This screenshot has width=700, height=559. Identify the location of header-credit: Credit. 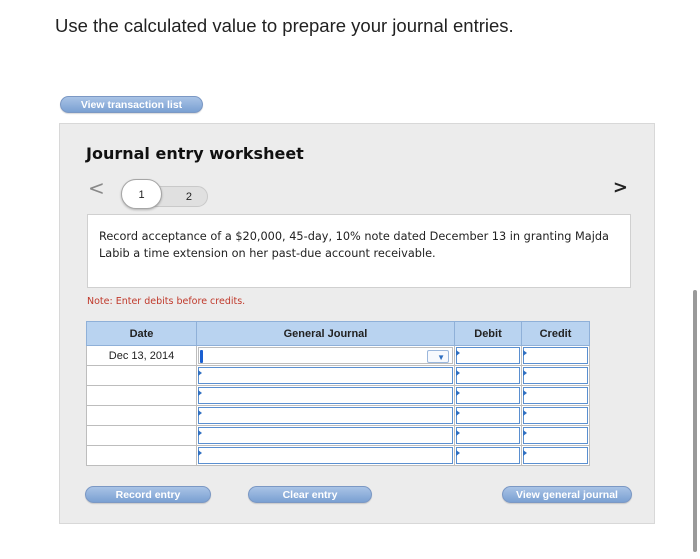
(555, 333).